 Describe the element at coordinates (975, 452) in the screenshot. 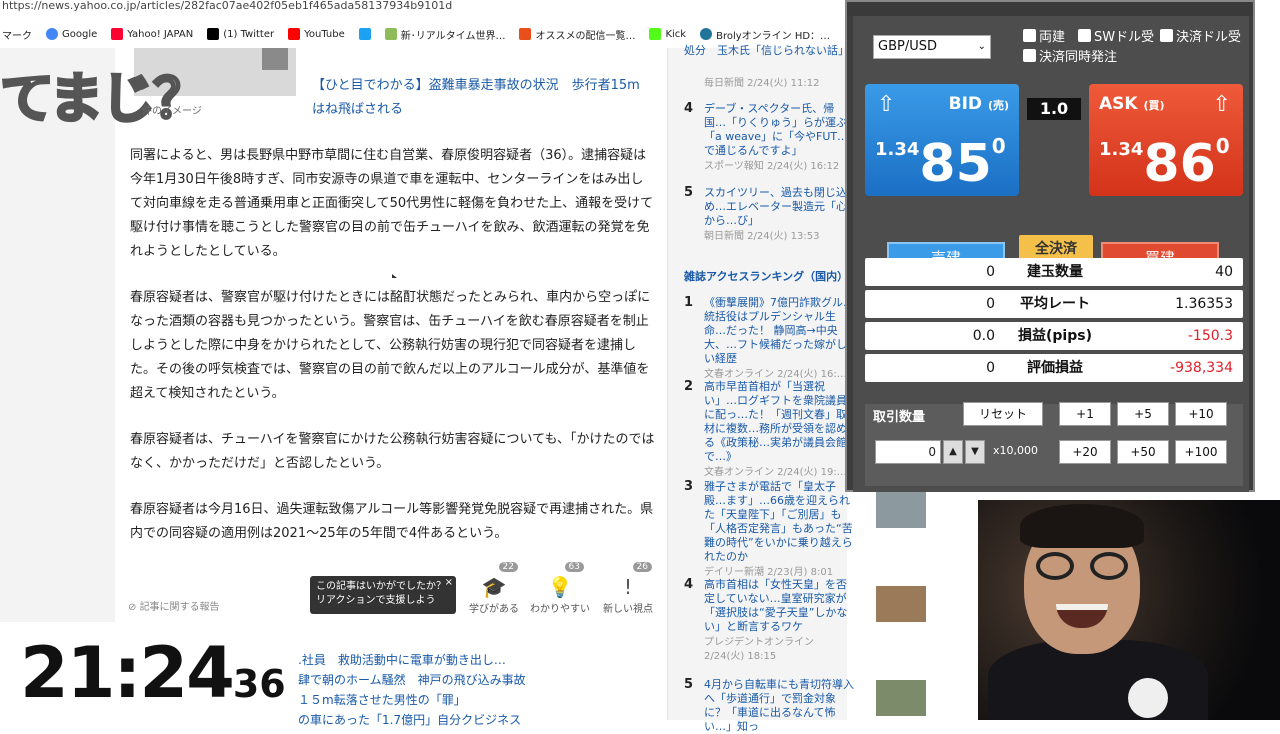

I see `qty-down-button: ▼` at that location.